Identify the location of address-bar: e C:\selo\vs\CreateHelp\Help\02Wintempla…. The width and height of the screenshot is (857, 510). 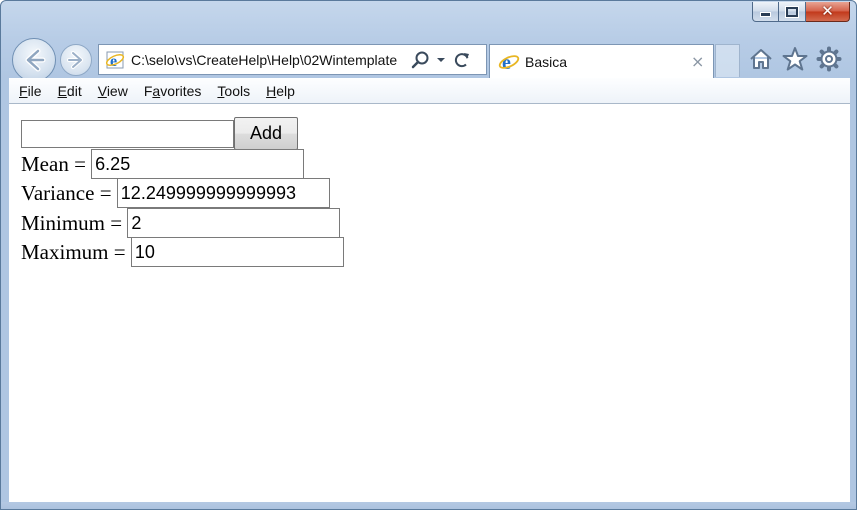
(292, 59).